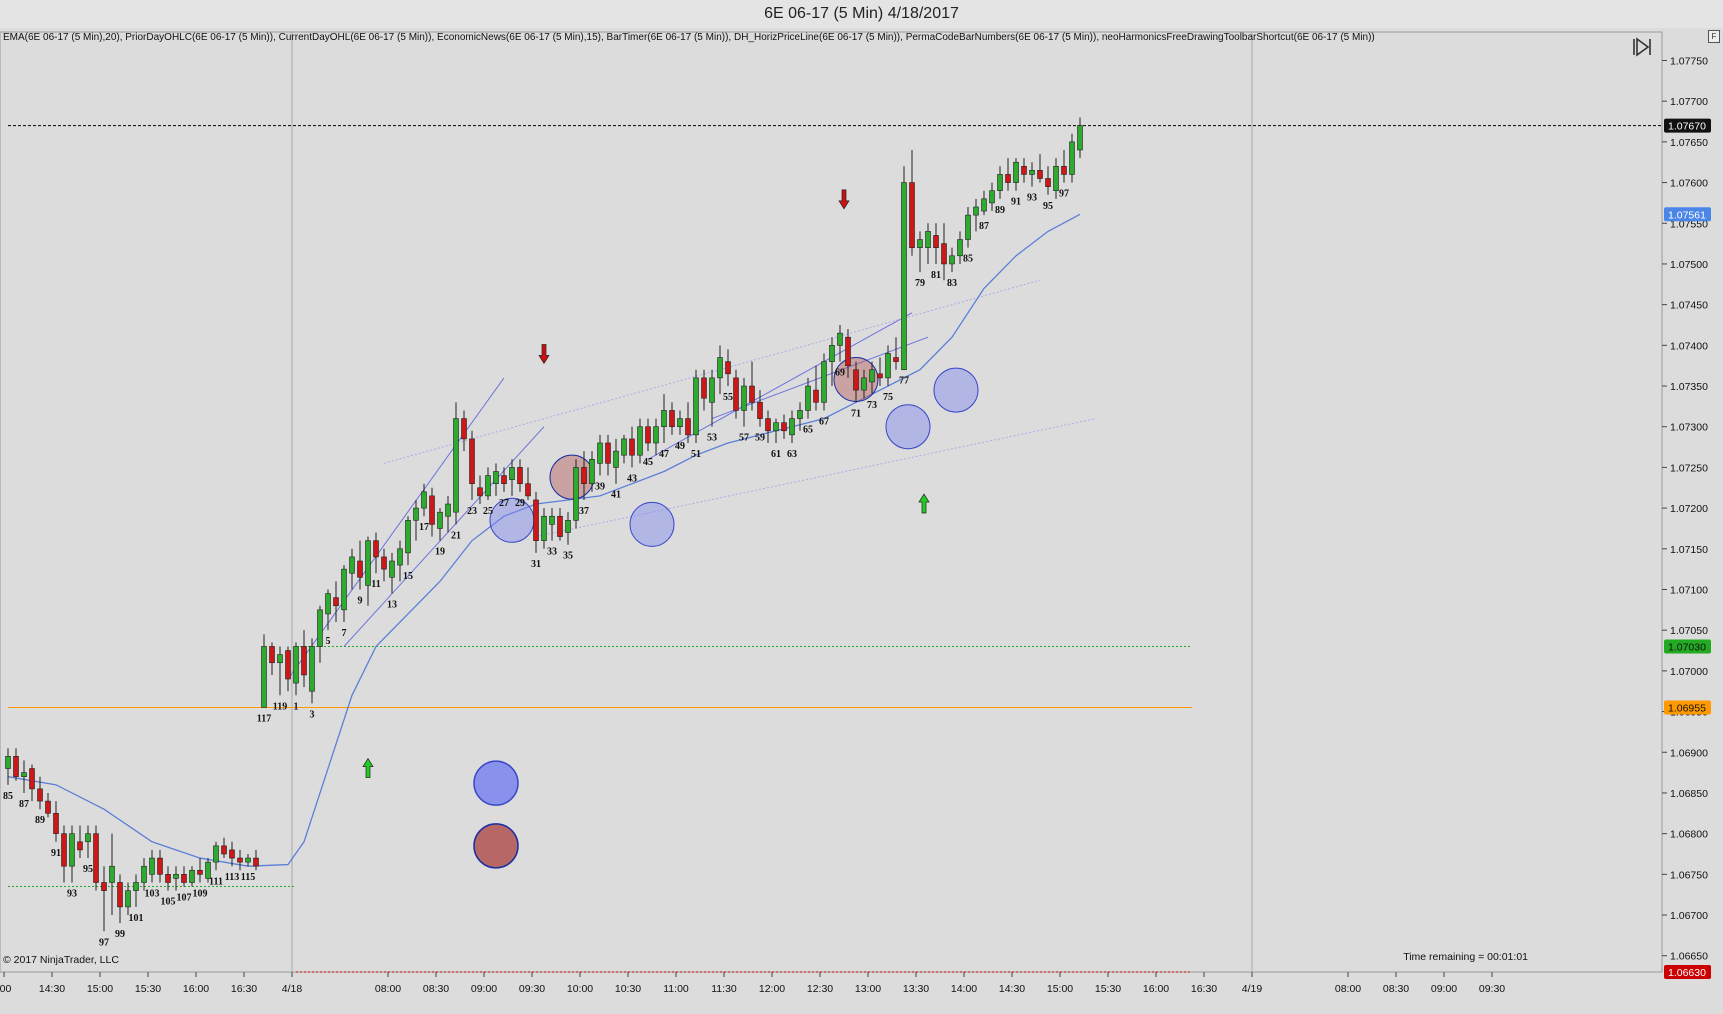 This screenshot has height=1014, width=1723. What do you see at coordinates (1492, 989) in the screenshot?
I see `x-tick-label: 09:30` at bounding box center [1492, 989].